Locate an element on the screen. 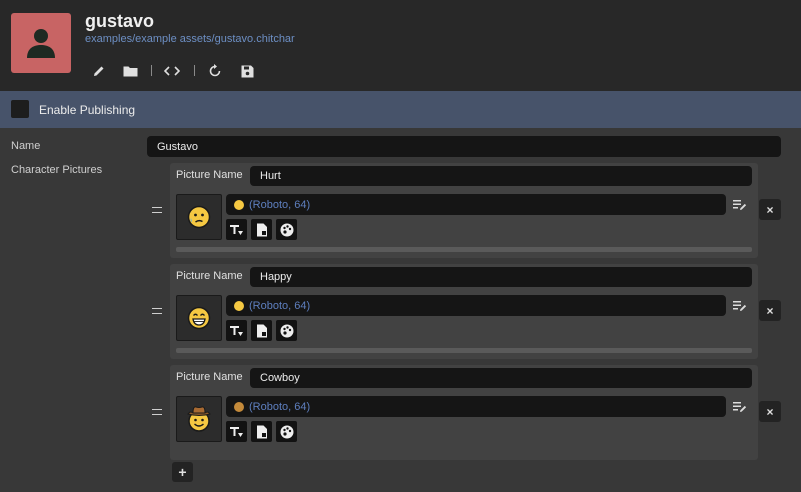 The height and width of the screenshot is (492, 801). pencil-icon is located at coordinates (99, 71).